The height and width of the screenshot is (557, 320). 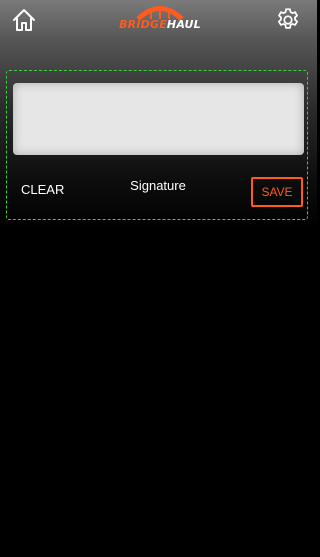 What do you see at coordinates (277, 192) in the screenshot?
I see `save-button: SAVE` at bounding box center [277, 192].